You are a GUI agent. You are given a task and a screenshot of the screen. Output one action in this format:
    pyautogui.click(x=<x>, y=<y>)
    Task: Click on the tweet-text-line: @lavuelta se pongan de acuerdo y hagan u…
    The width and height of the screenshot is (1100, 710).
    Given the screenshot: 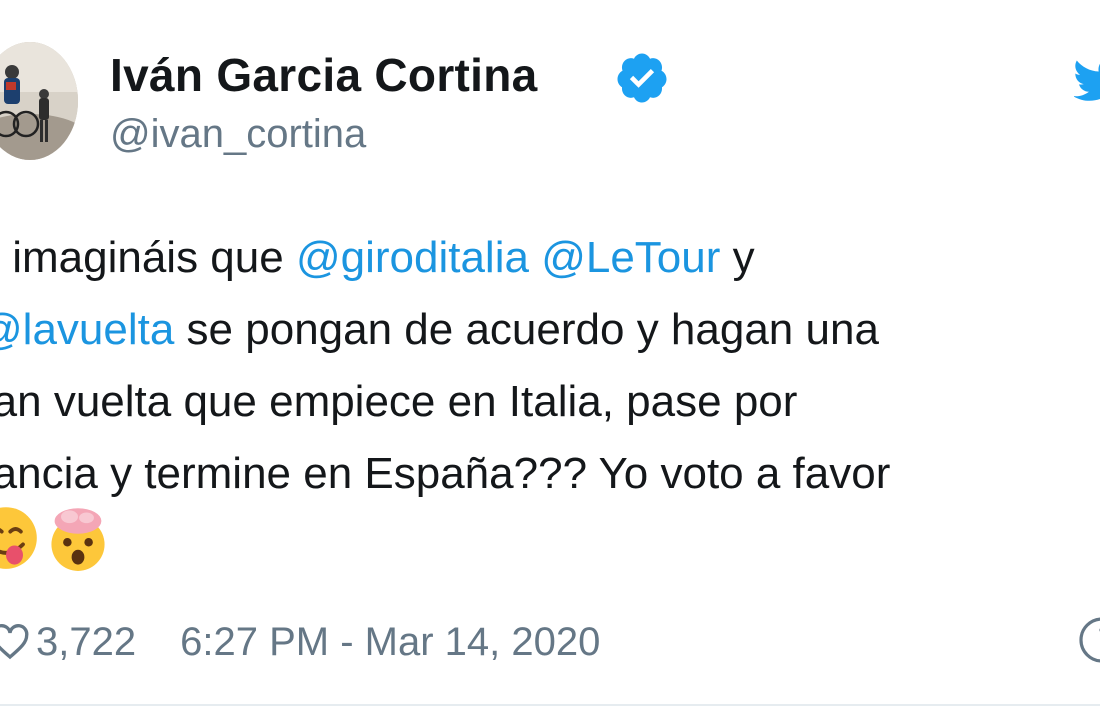 What is the action you would take?
    pyautogui.click(x=550, y=330)
    